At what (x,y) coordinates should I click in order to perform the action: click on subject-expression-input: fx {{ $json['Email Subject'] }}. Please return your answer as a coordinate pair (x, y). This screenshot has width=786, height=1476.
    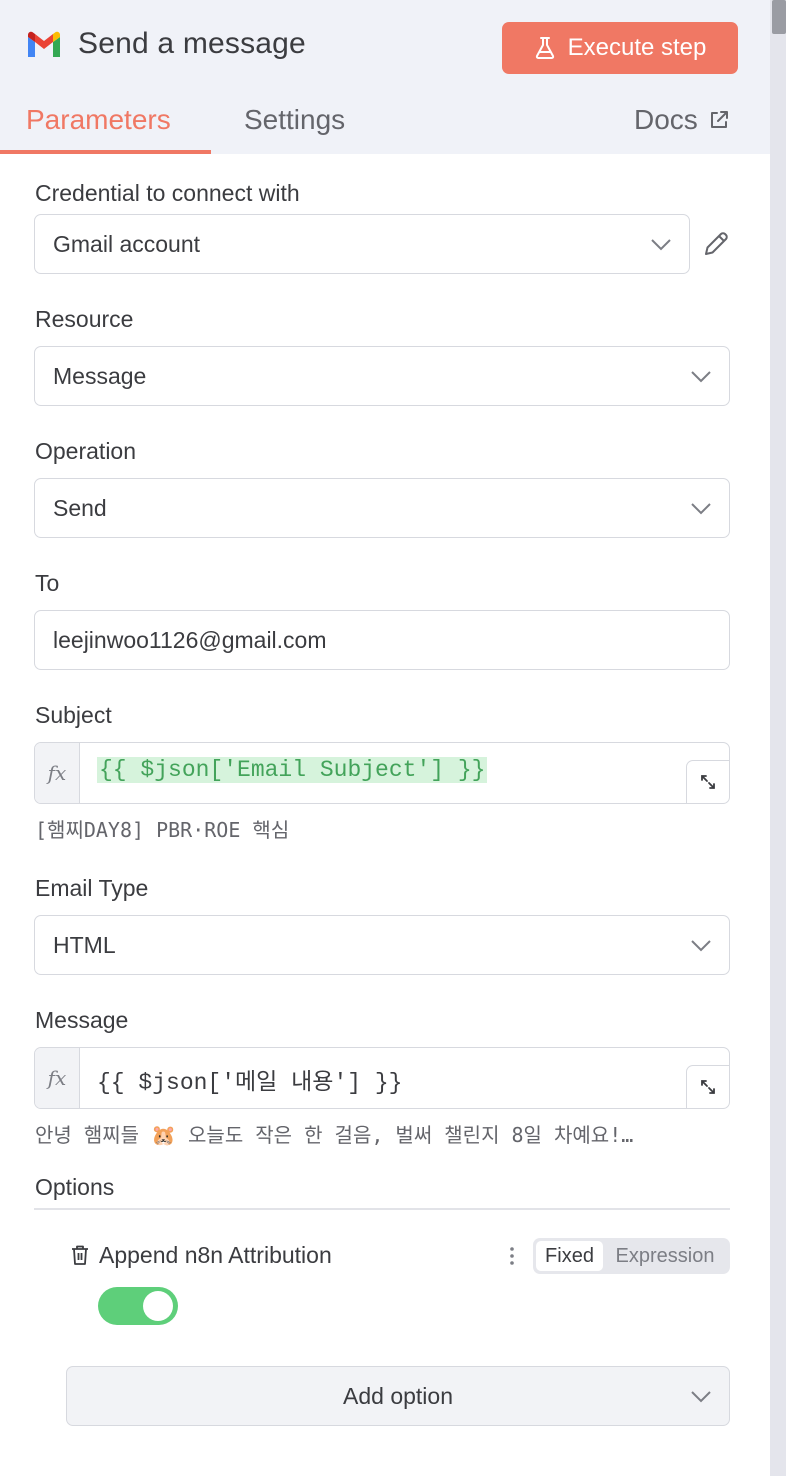
    Looking at the image, I should click on (382, 773).